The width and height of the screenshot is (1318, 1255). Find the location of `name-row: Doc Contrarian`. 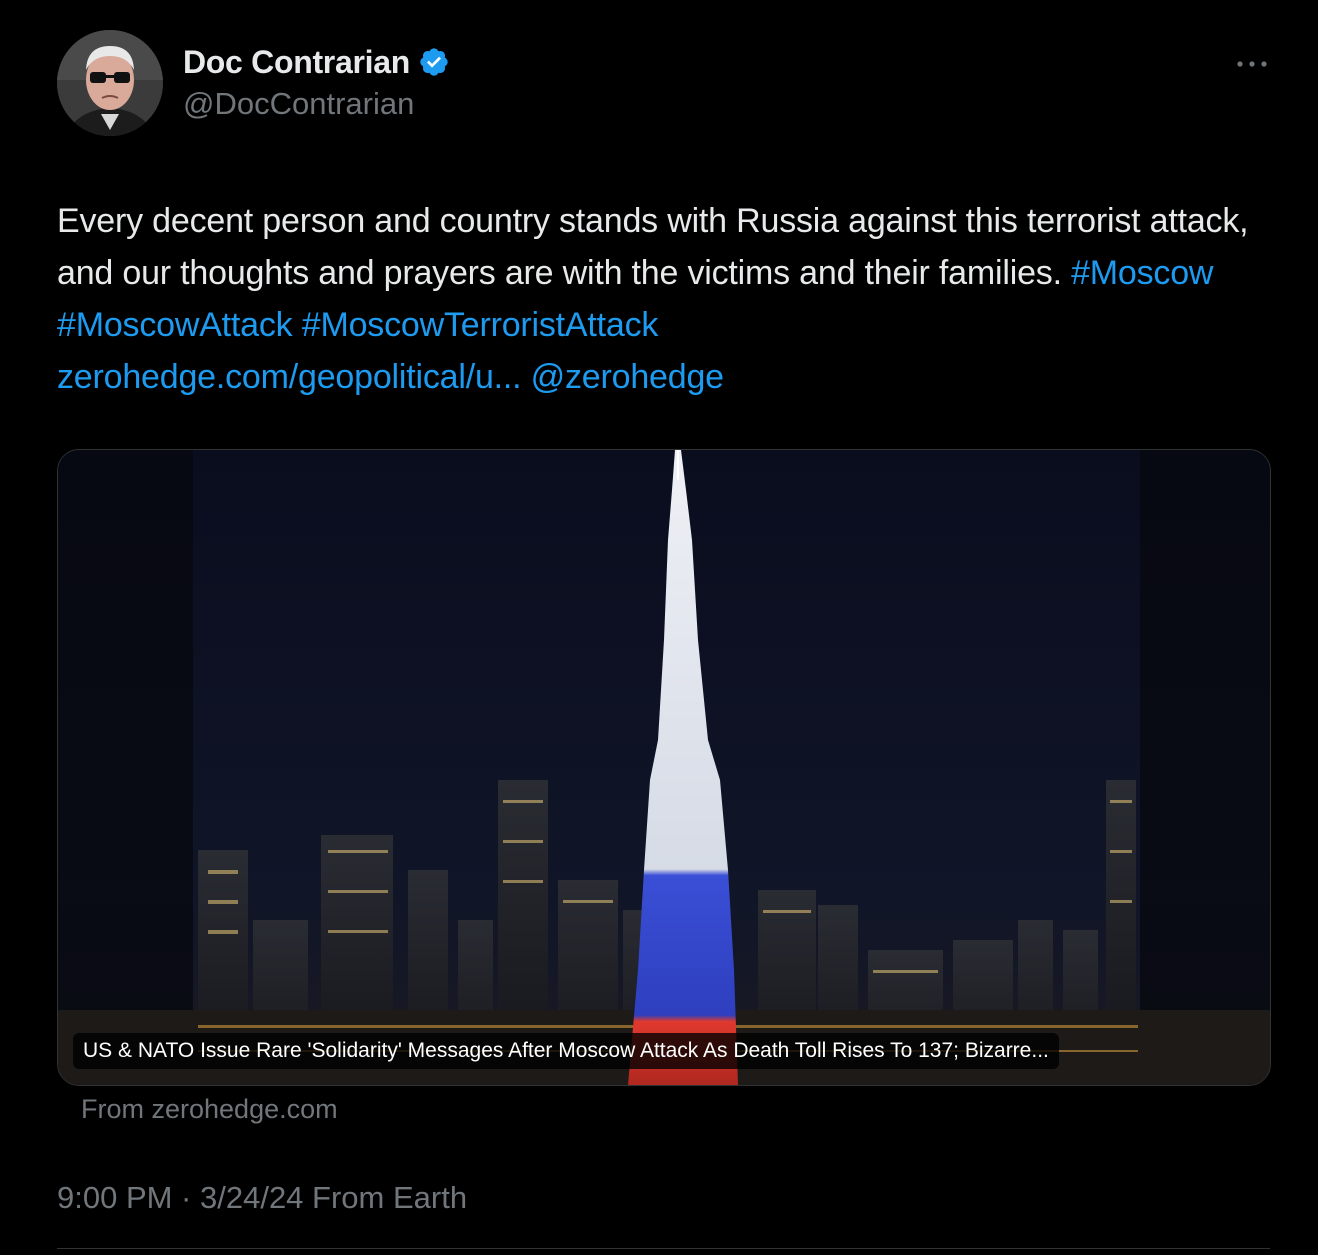

name-row: Doc Contrarian is located at coordinates (316, 62).